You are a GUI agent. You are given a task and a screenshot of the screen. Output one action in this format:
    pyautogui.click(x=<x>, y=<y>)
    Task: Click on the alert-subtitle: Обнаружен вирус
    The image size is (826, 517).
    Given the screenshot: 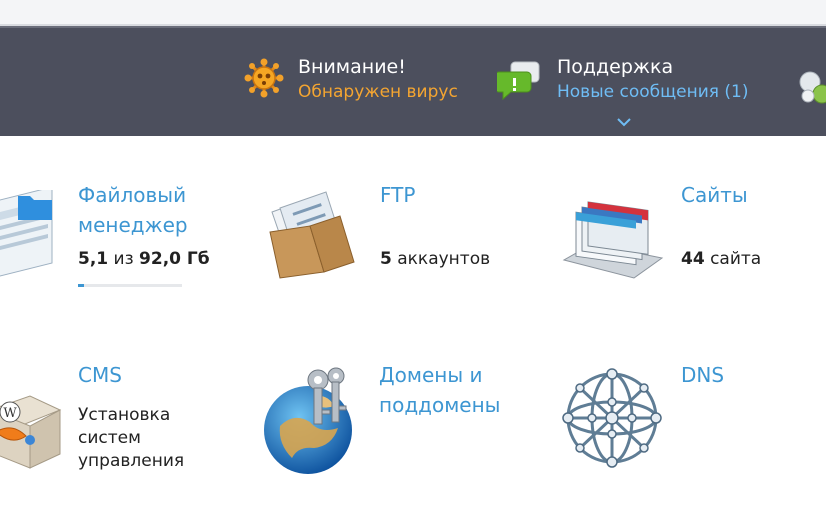 What is the action you would take?
    pyautogui.click(x=378, y=92)
    